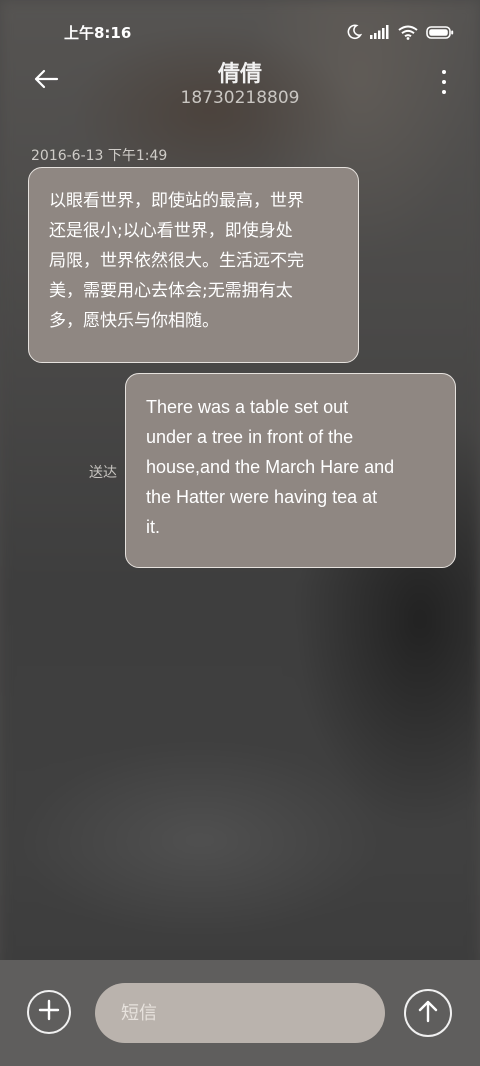 This screenshot has height=1066, width=480. I want to click on message-line: the Hatter were having tea at, so click(262, 497).